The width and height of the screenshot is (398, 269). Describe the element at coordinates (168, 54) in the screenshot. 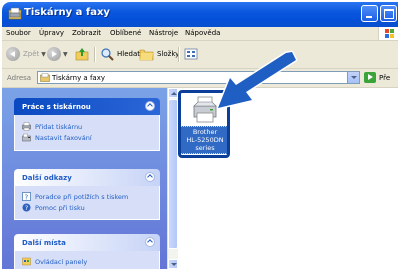

I see `folders-label: Složky` at that location.